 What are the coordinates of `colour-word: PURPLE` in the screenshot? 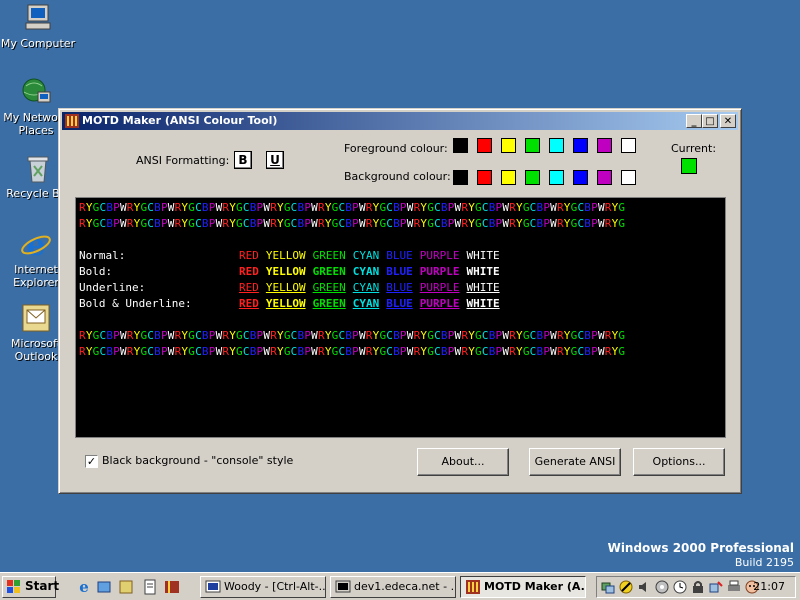 It's located at (439, 255).